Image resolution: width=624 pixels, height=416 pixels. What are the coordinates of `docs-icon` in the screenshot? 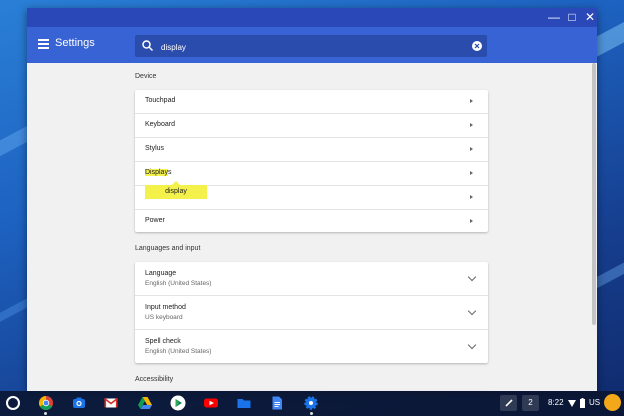 It's located at (277, 403).